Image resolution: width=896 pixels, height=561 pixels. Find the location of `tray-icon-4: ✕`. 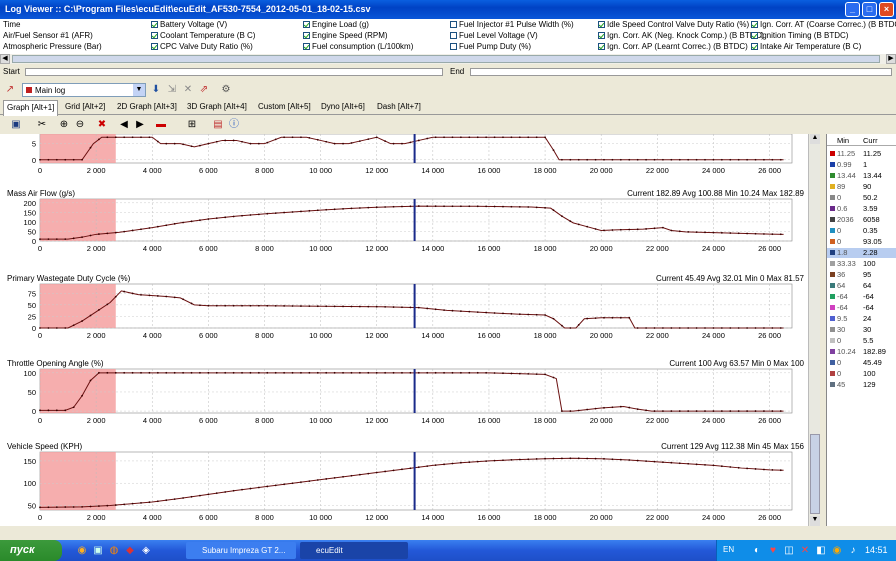

tray-icon-4: ✕ is located at coordinates (805, 551).